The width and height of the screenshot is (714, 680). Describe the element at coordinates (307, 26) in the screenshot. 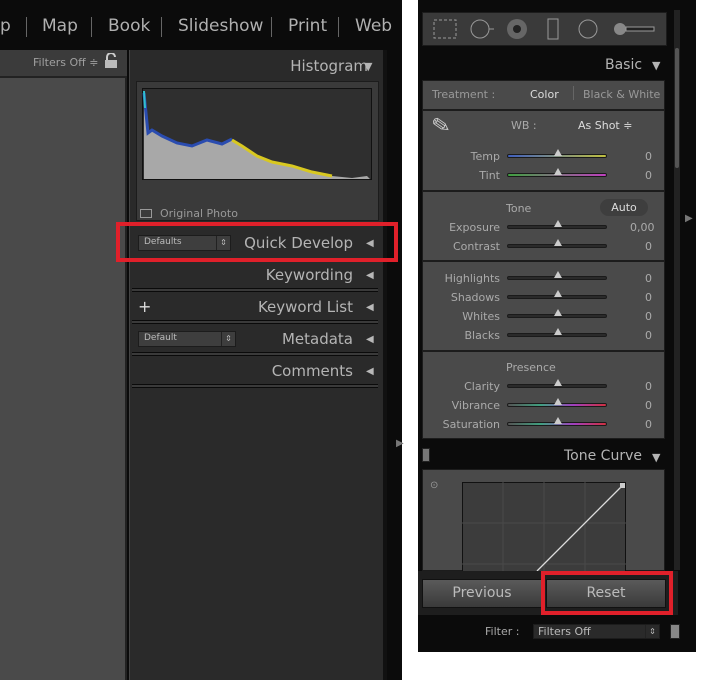

I see `module-print: Print` at that location.